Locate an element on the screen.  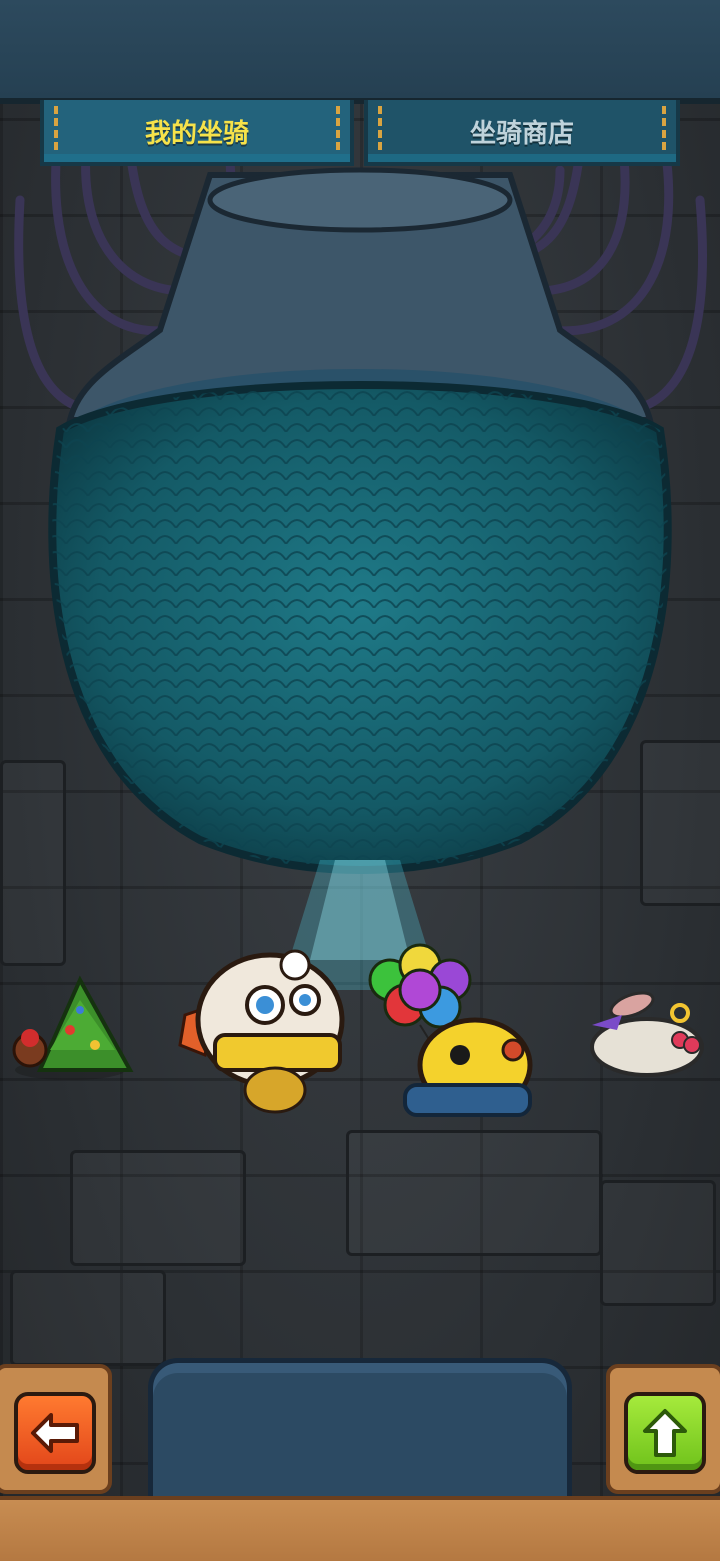
back-button is located at coordinates (55, 1433).